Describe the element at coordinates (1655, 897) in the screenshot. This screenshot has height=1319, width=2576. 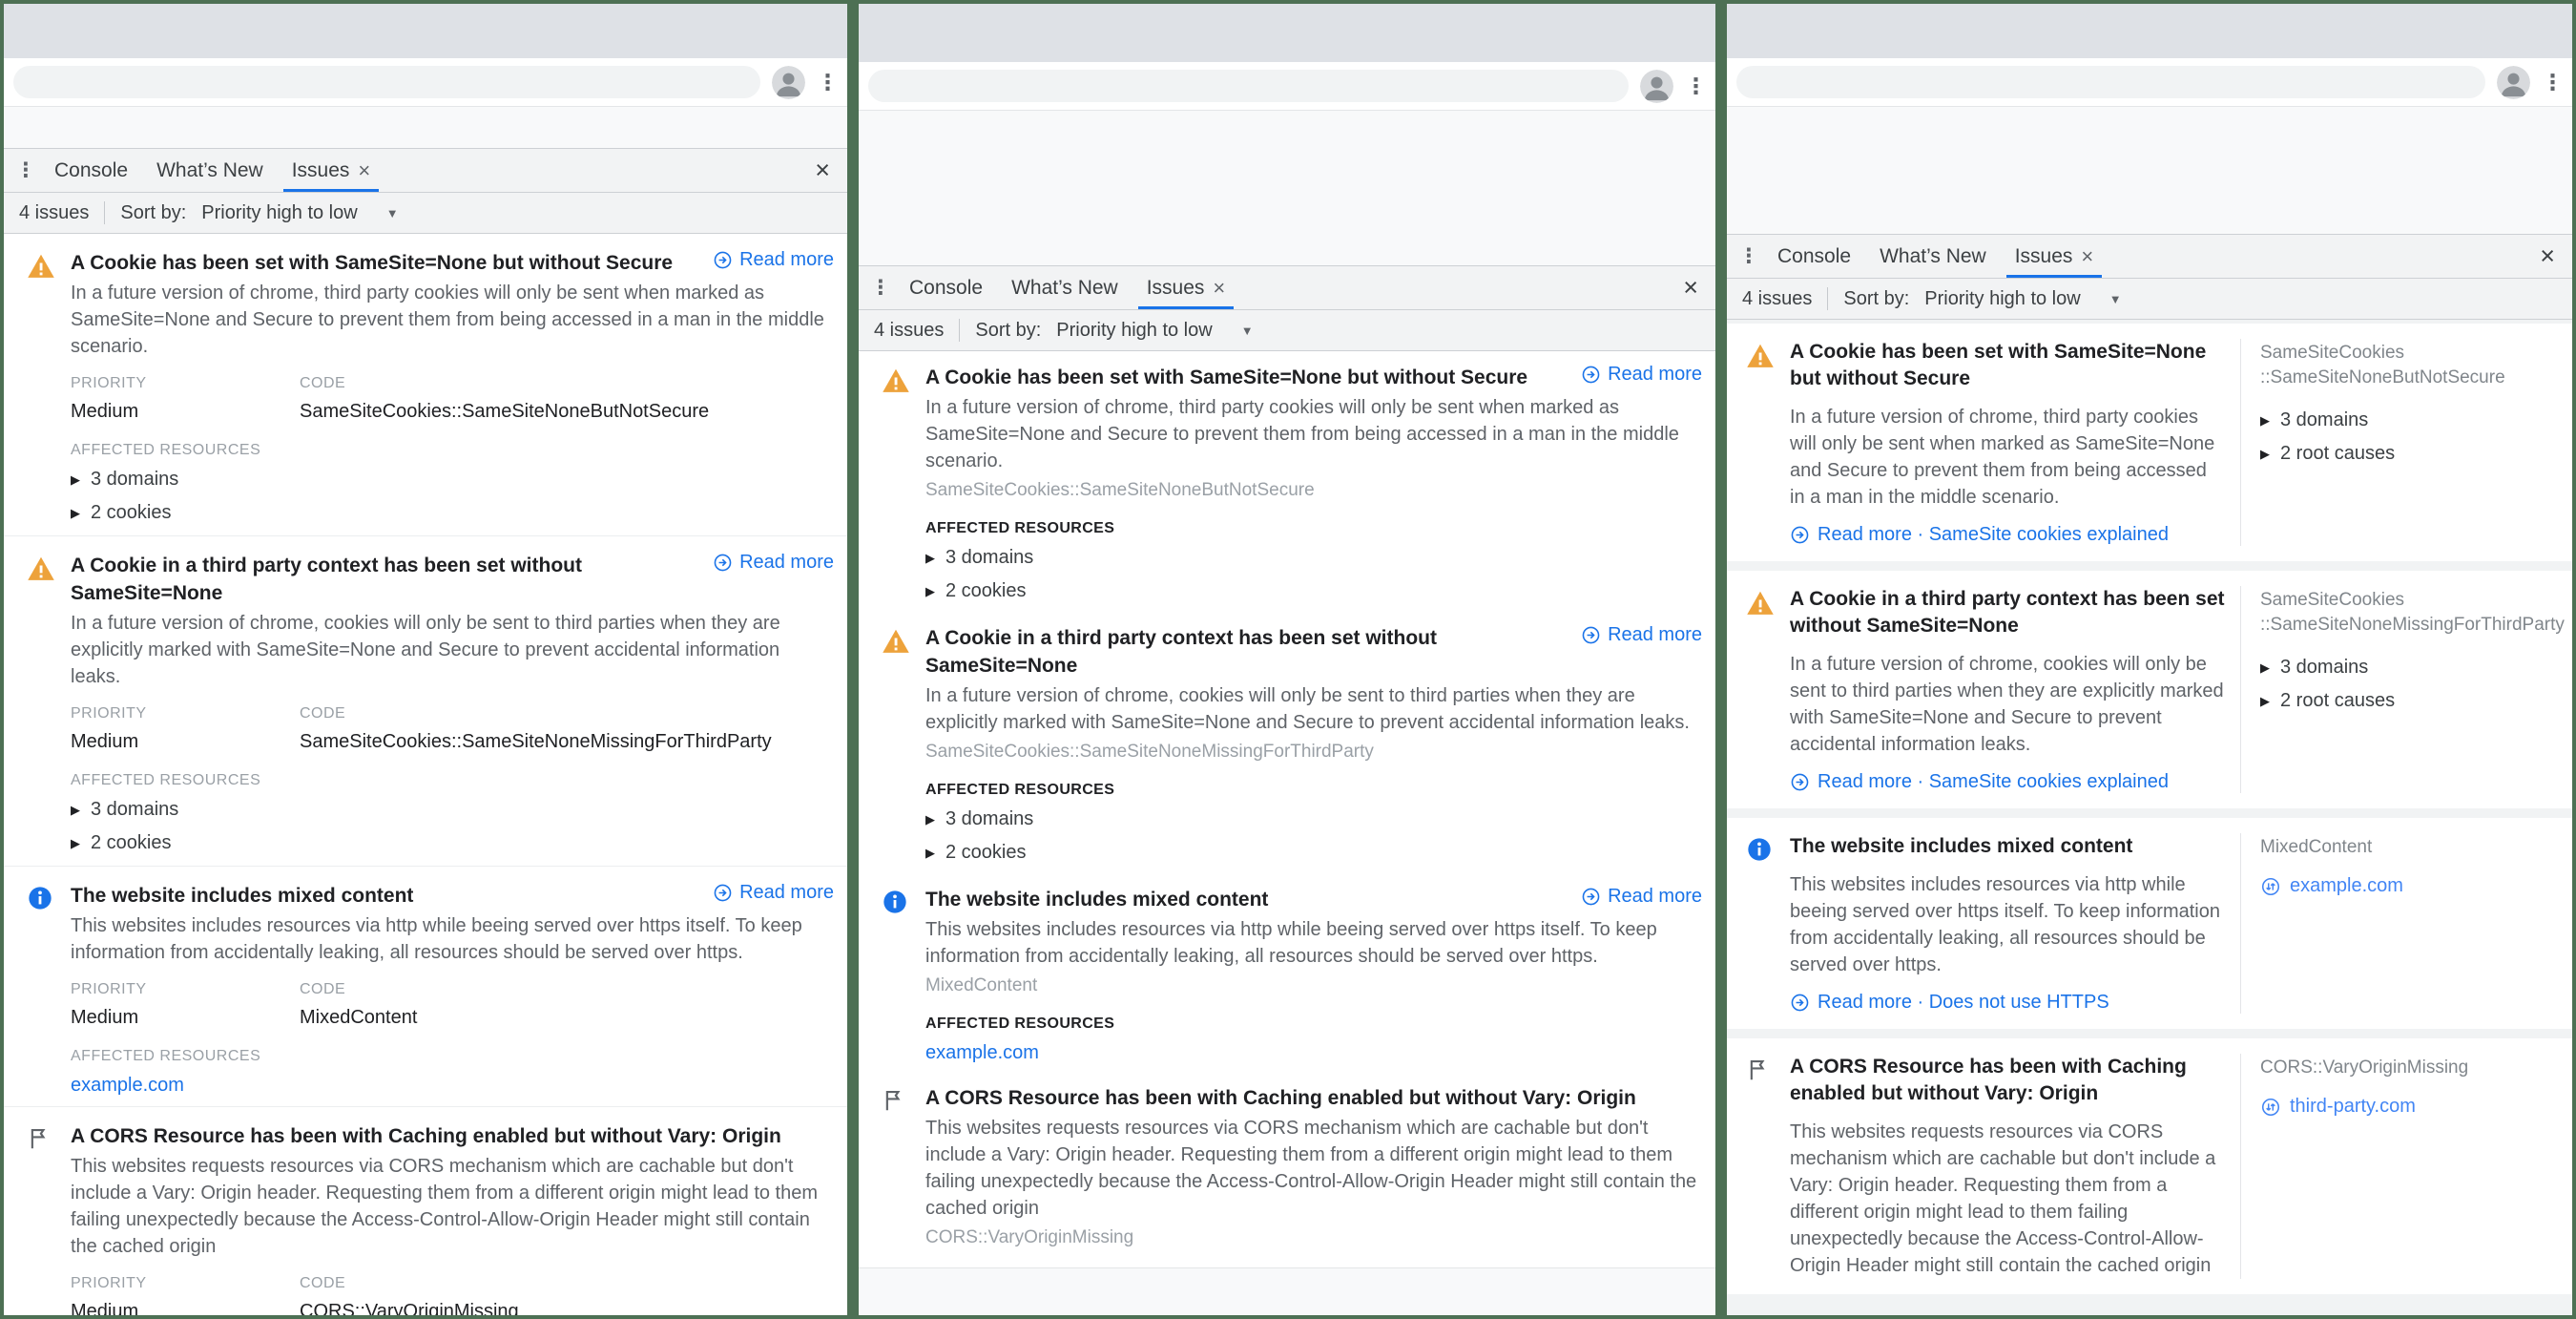
I see `read-more-label: Read more` at that location.